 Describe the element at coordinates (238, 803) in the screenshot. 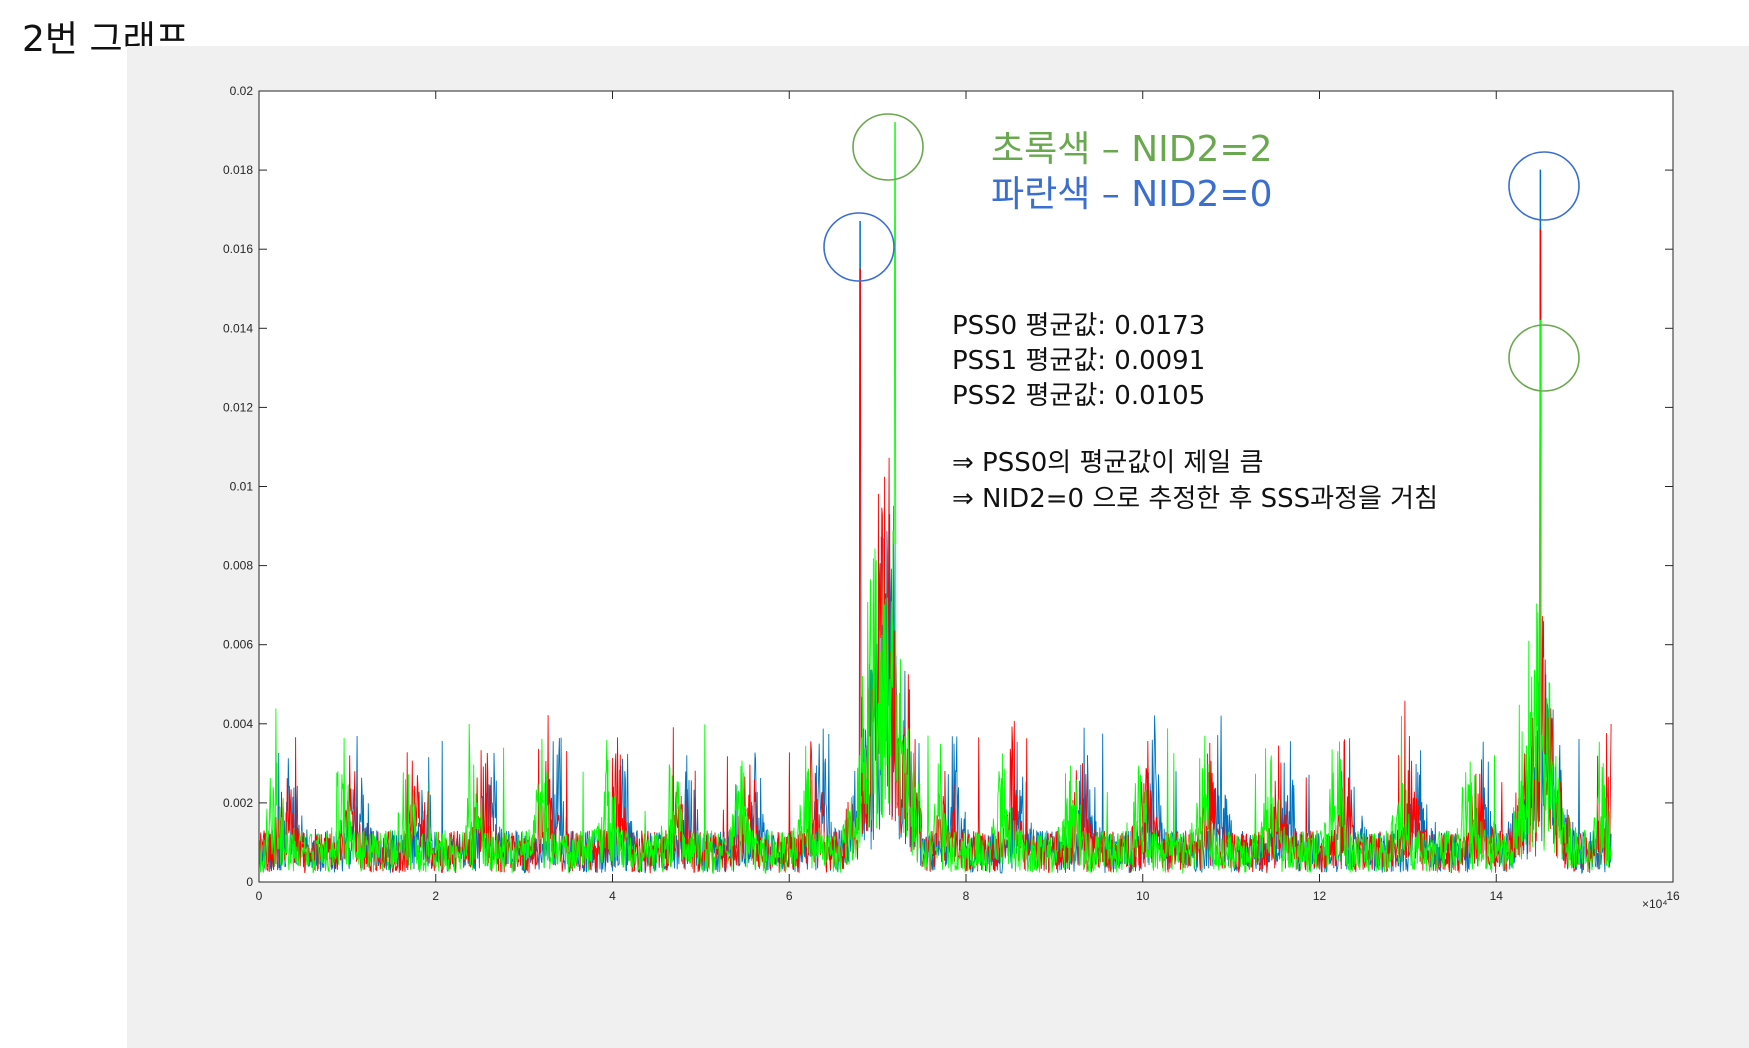

I see `y-tick-label: 0.002` at that location.